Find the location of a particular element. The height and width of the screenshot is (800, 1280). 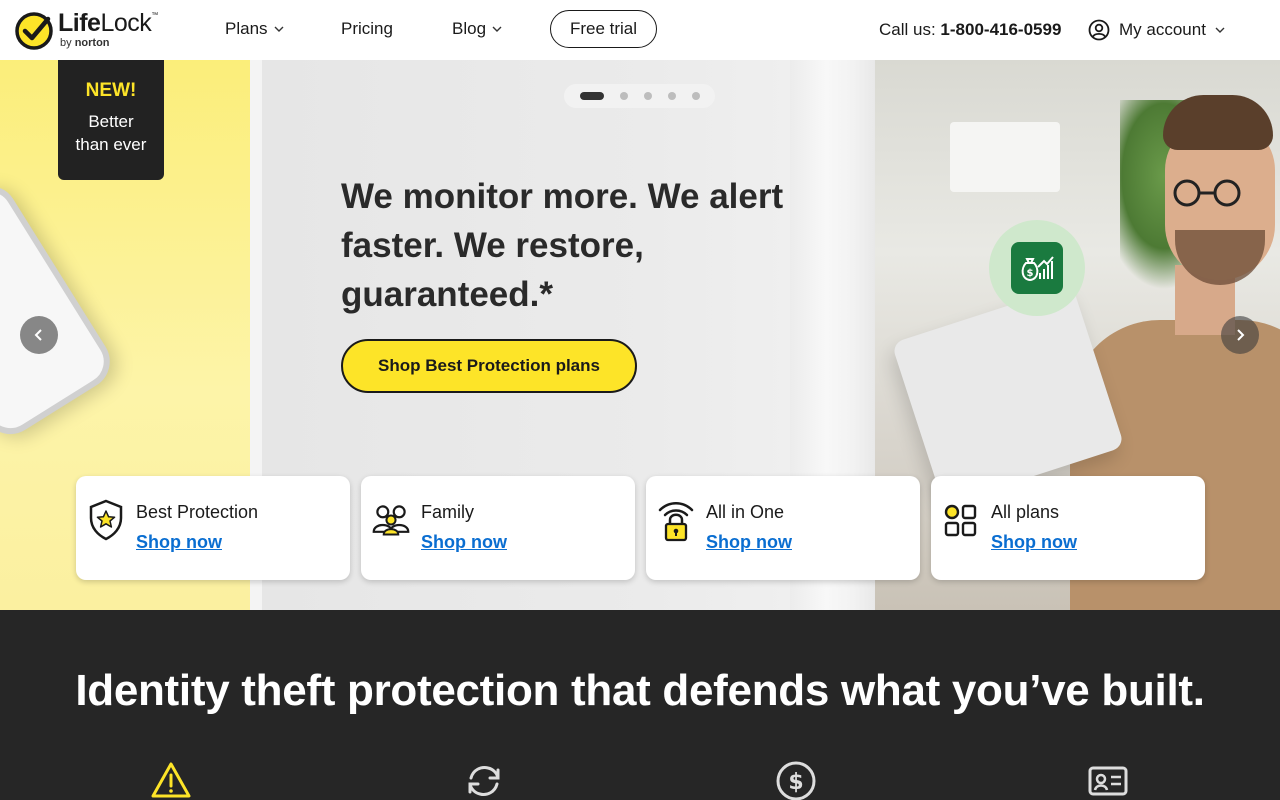

new-badge-line1: Better is located at coordinates (111, 121).